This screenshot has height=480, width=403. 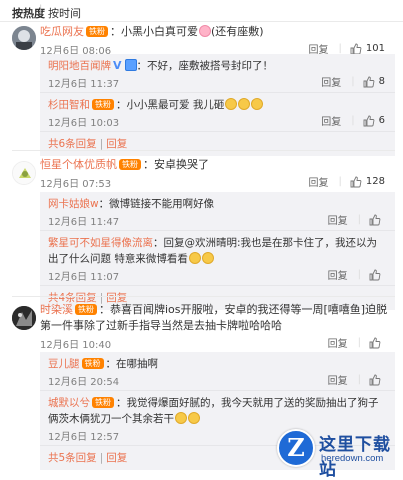 I want to click on comment-content: ：安卓换哭了, so click(x=176, y=164).